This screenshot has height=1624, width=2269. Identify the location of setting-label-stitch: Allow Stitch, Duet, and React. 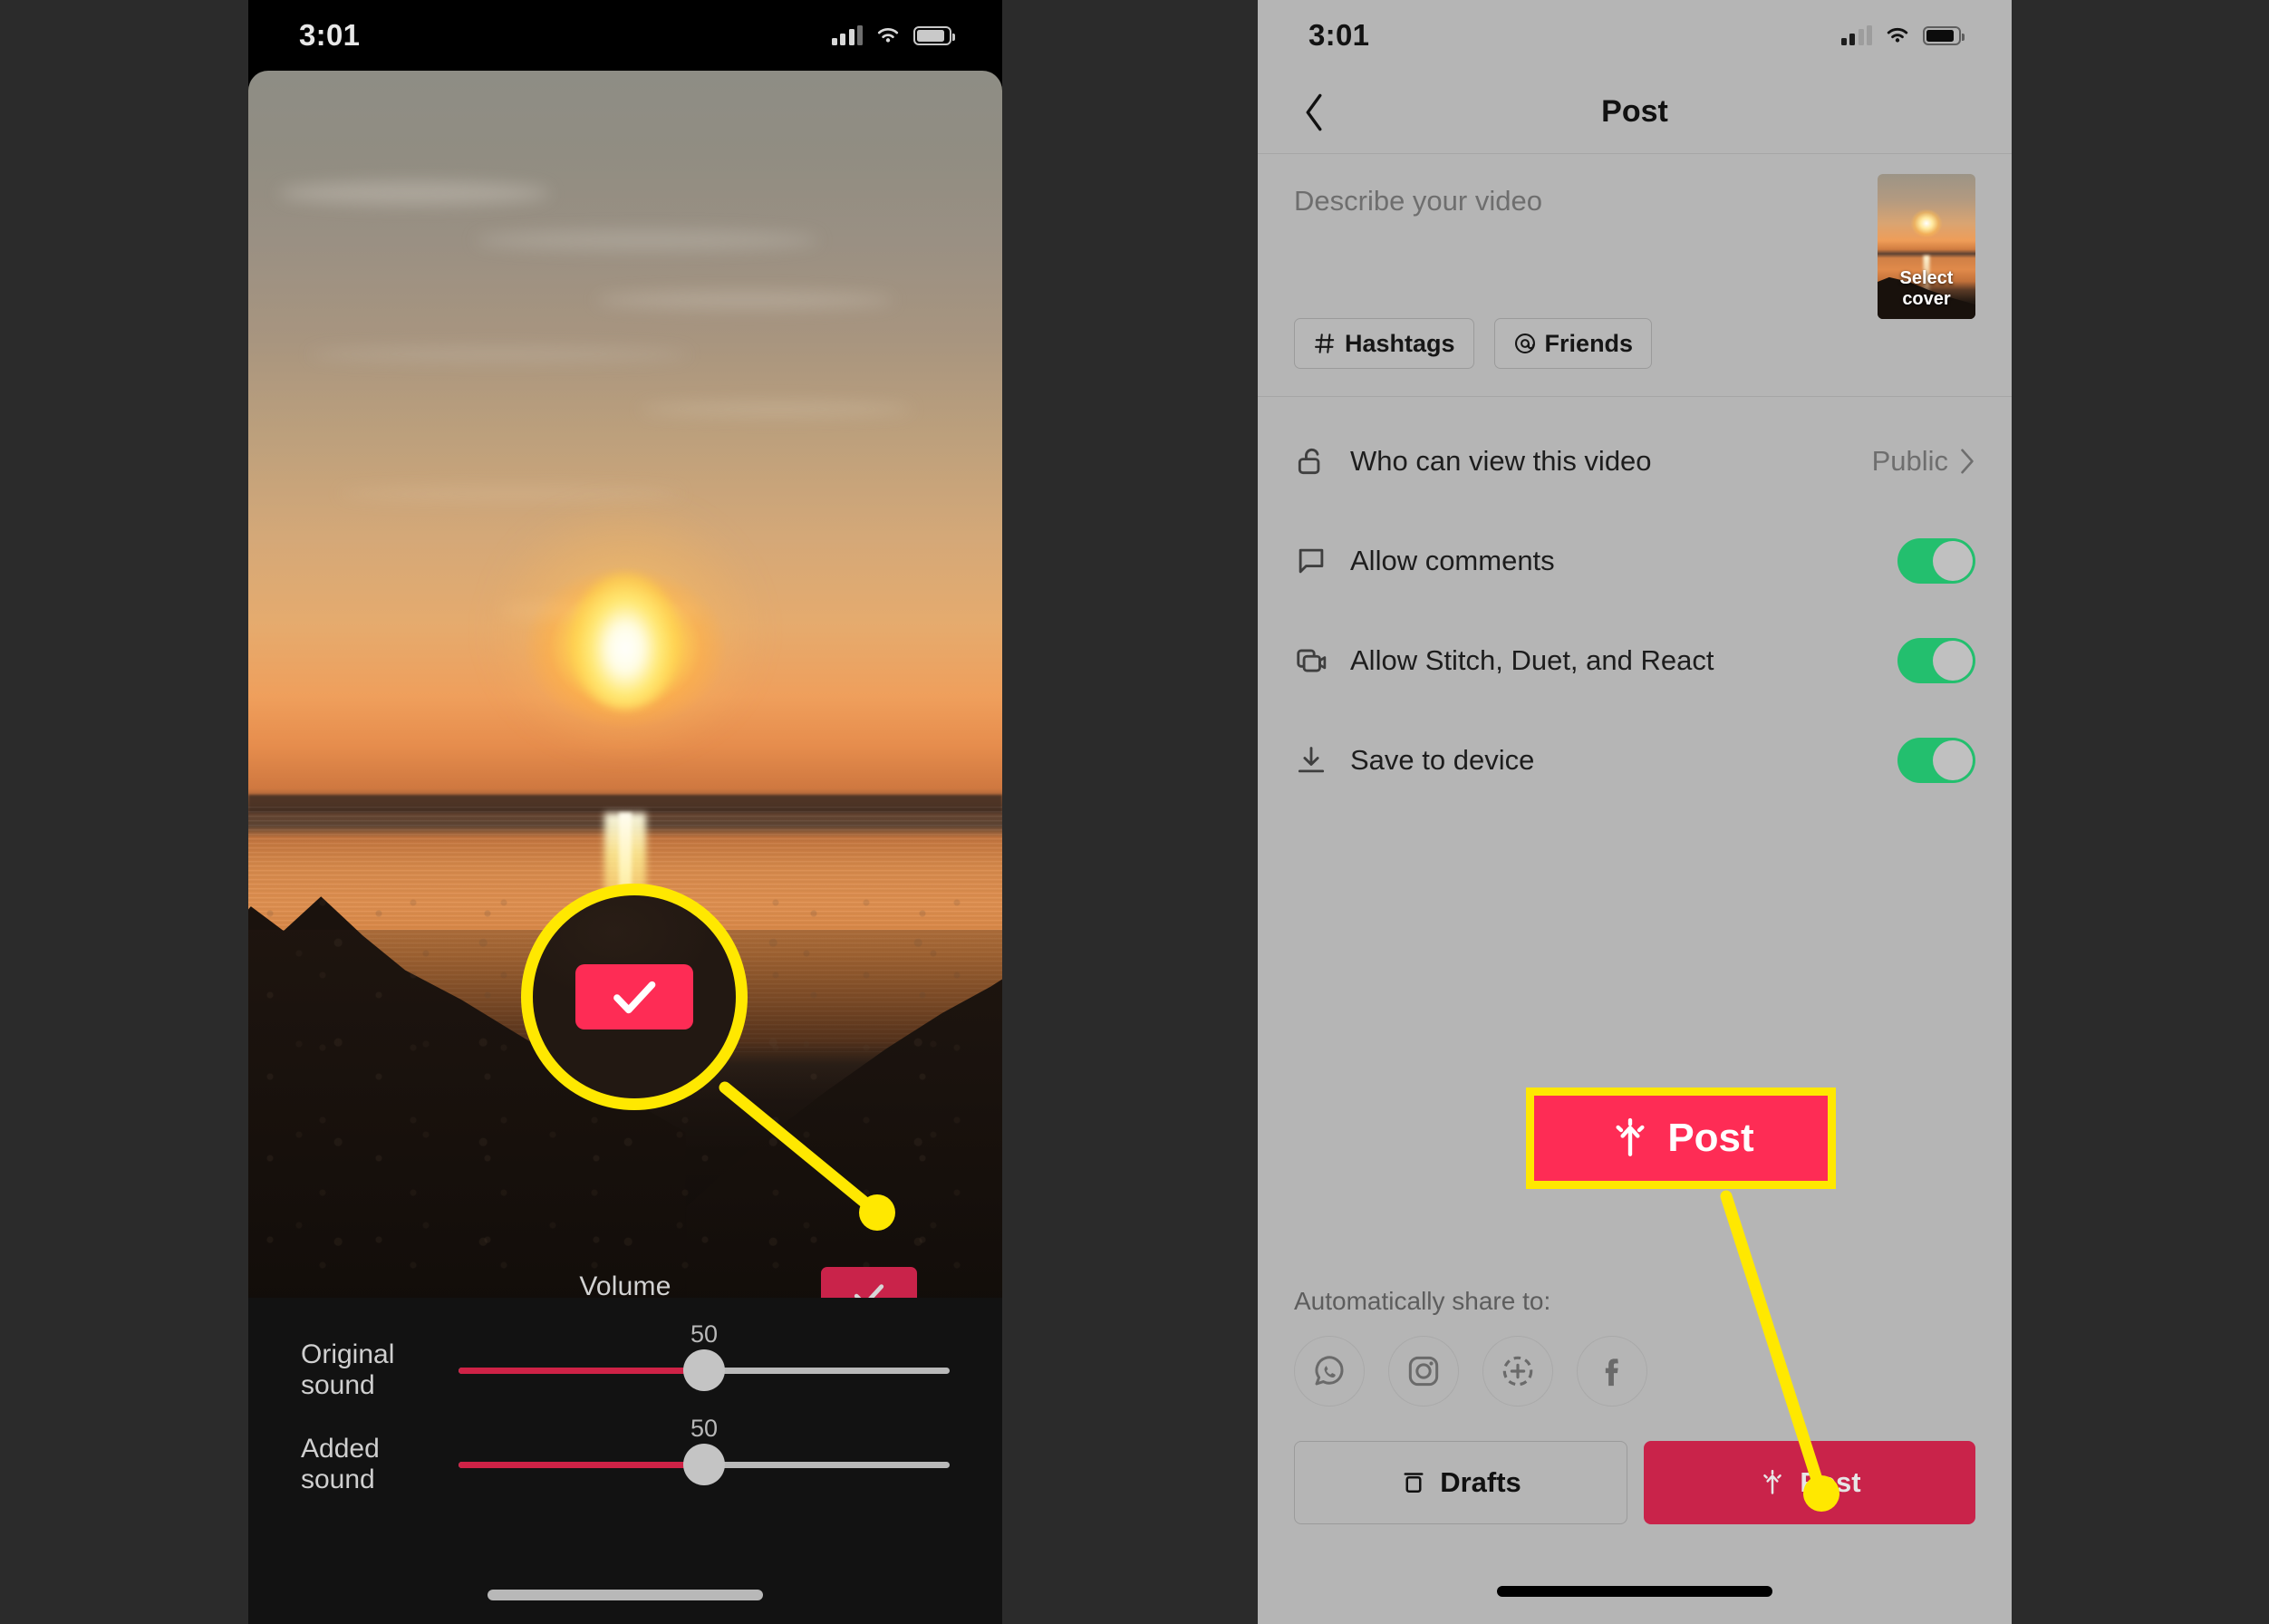
(1532, 660).